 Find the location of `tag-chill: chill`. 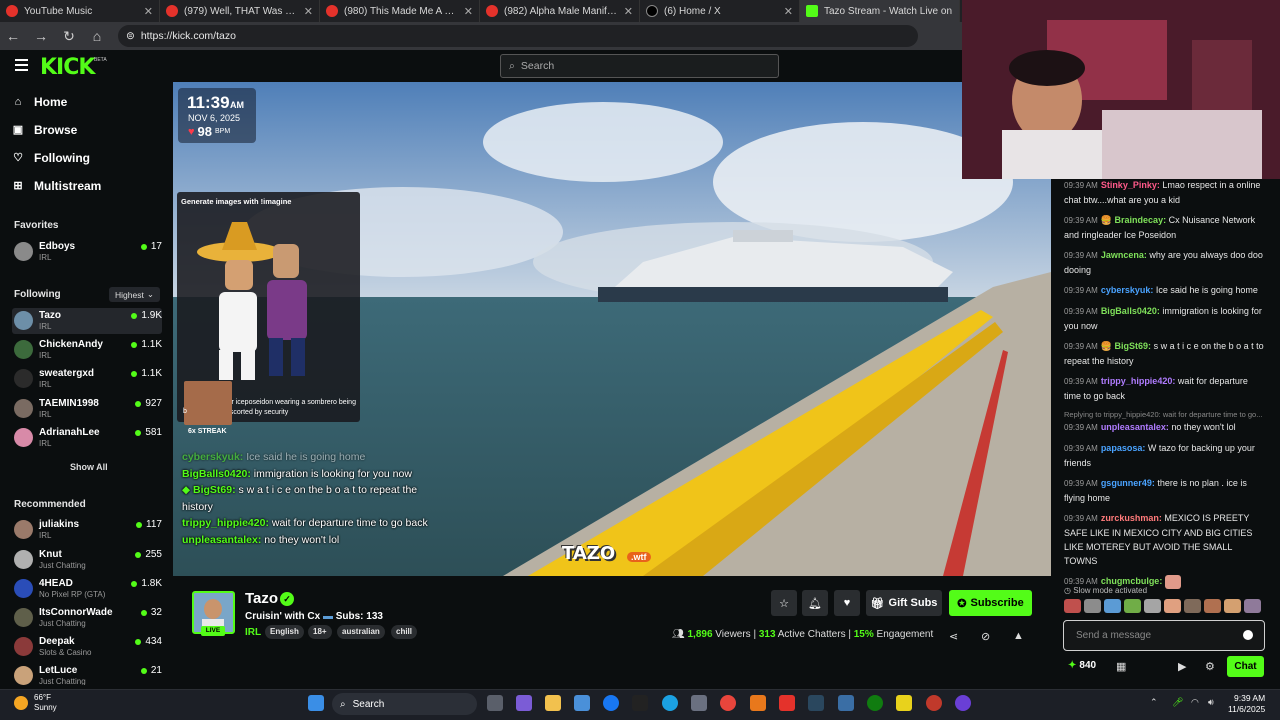

tag-chill: chill is located at coordinates (404, 632).